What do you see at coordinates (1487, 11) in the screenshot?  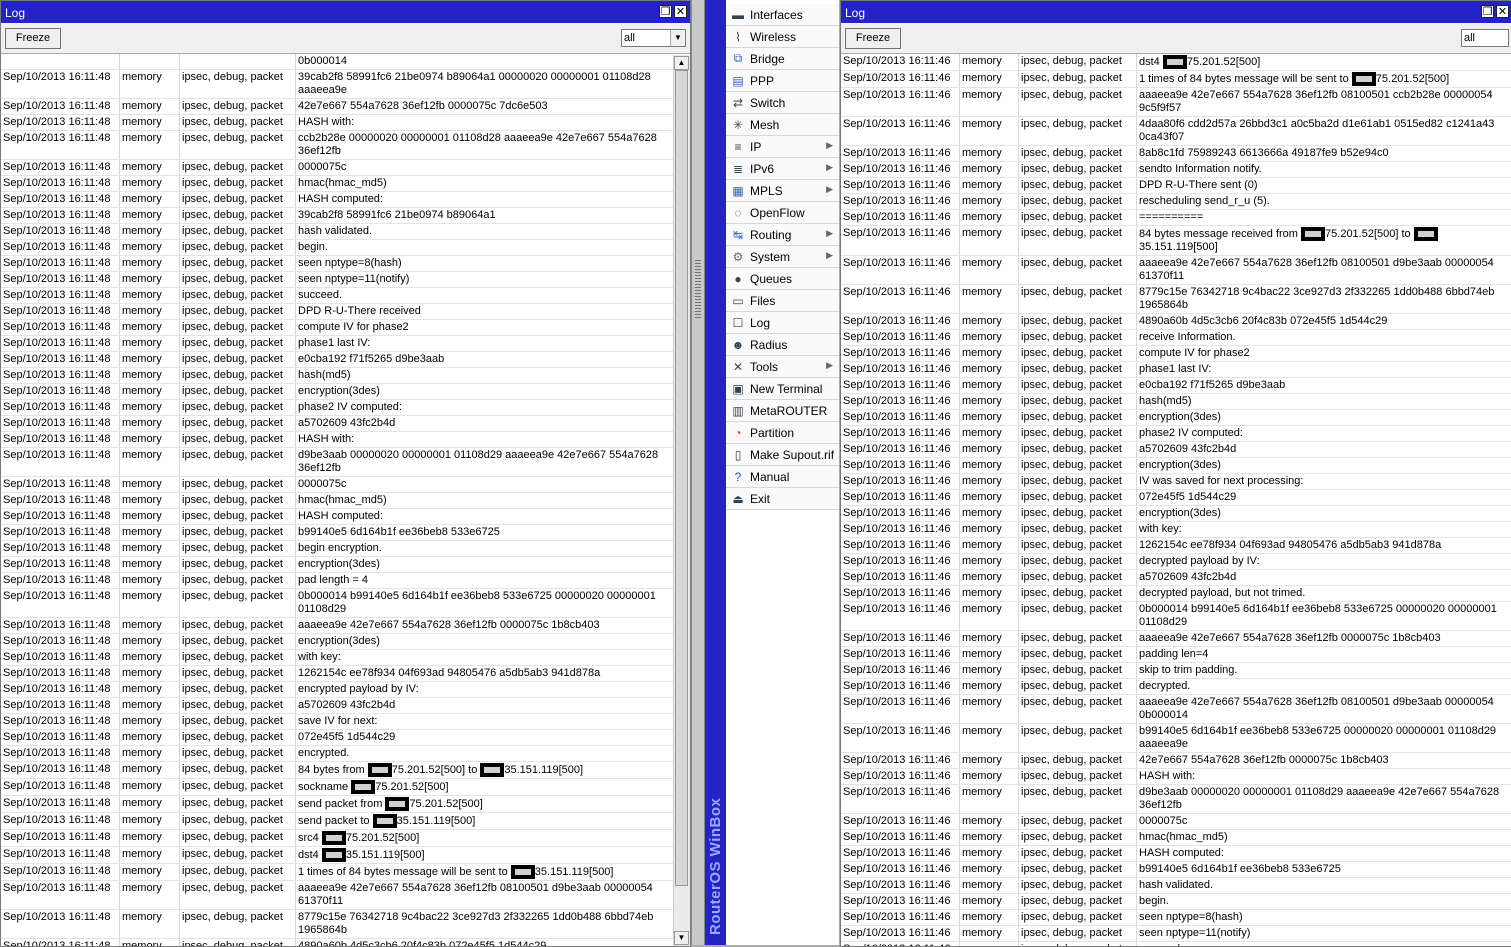 I see `restore-icon: ❐` at bounding box center [1487, 11].